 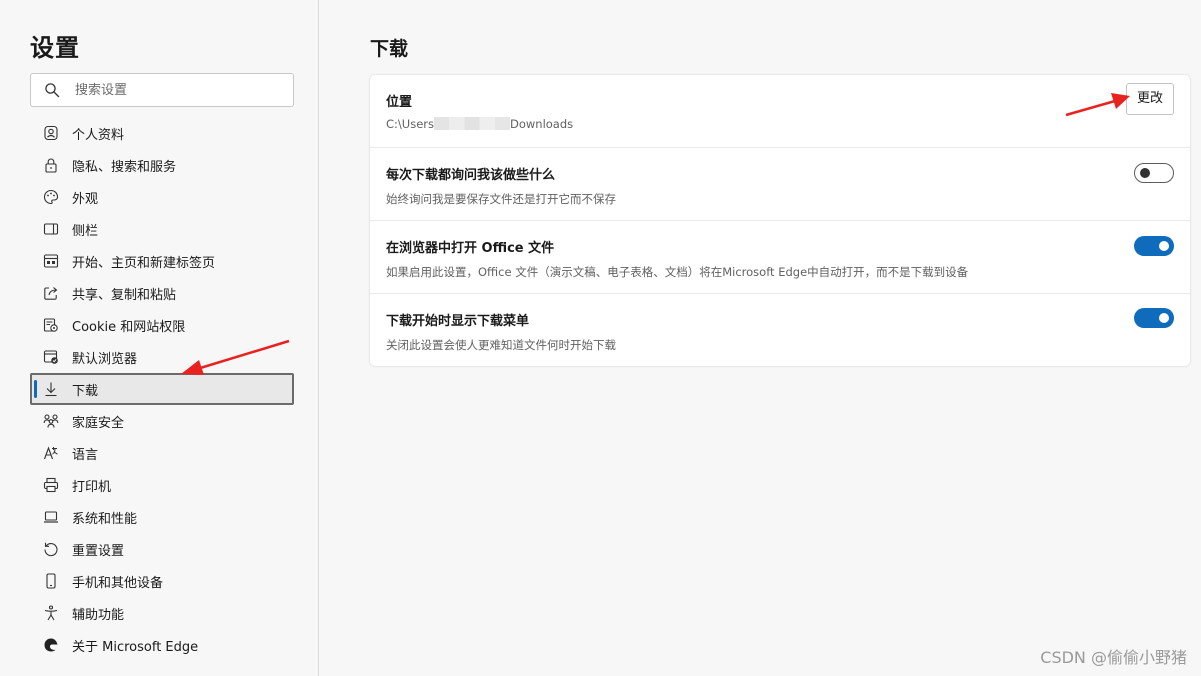 What do you see at coordinates (129, 327) in the screenshot?
I see `nav-label: Cookie 和网站权限` at bounding box center [129, 327].